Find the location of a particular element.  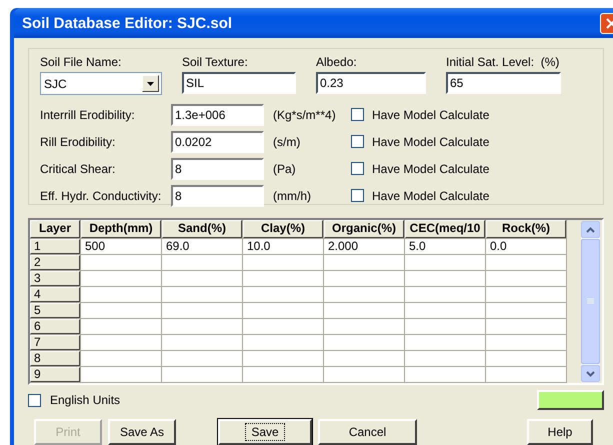

row-header: 9 is located at coordinates (55, 374).